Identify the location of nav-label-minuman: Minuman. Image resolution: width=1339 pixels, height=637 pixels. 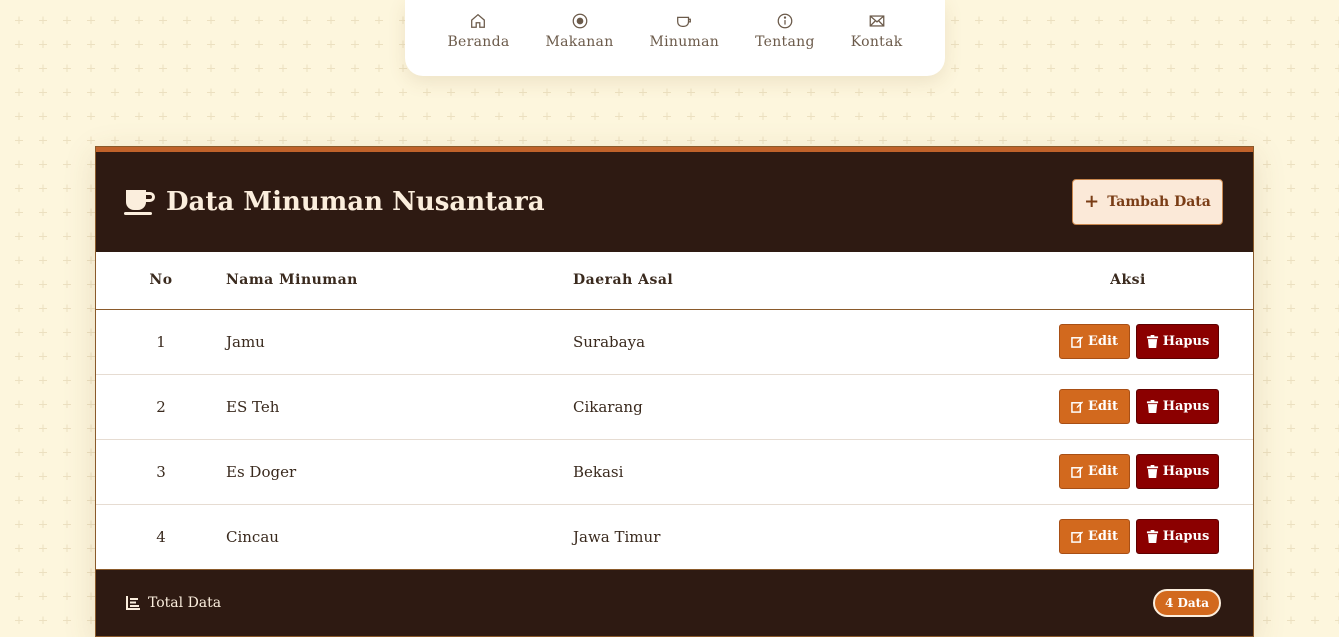
(684, 42).